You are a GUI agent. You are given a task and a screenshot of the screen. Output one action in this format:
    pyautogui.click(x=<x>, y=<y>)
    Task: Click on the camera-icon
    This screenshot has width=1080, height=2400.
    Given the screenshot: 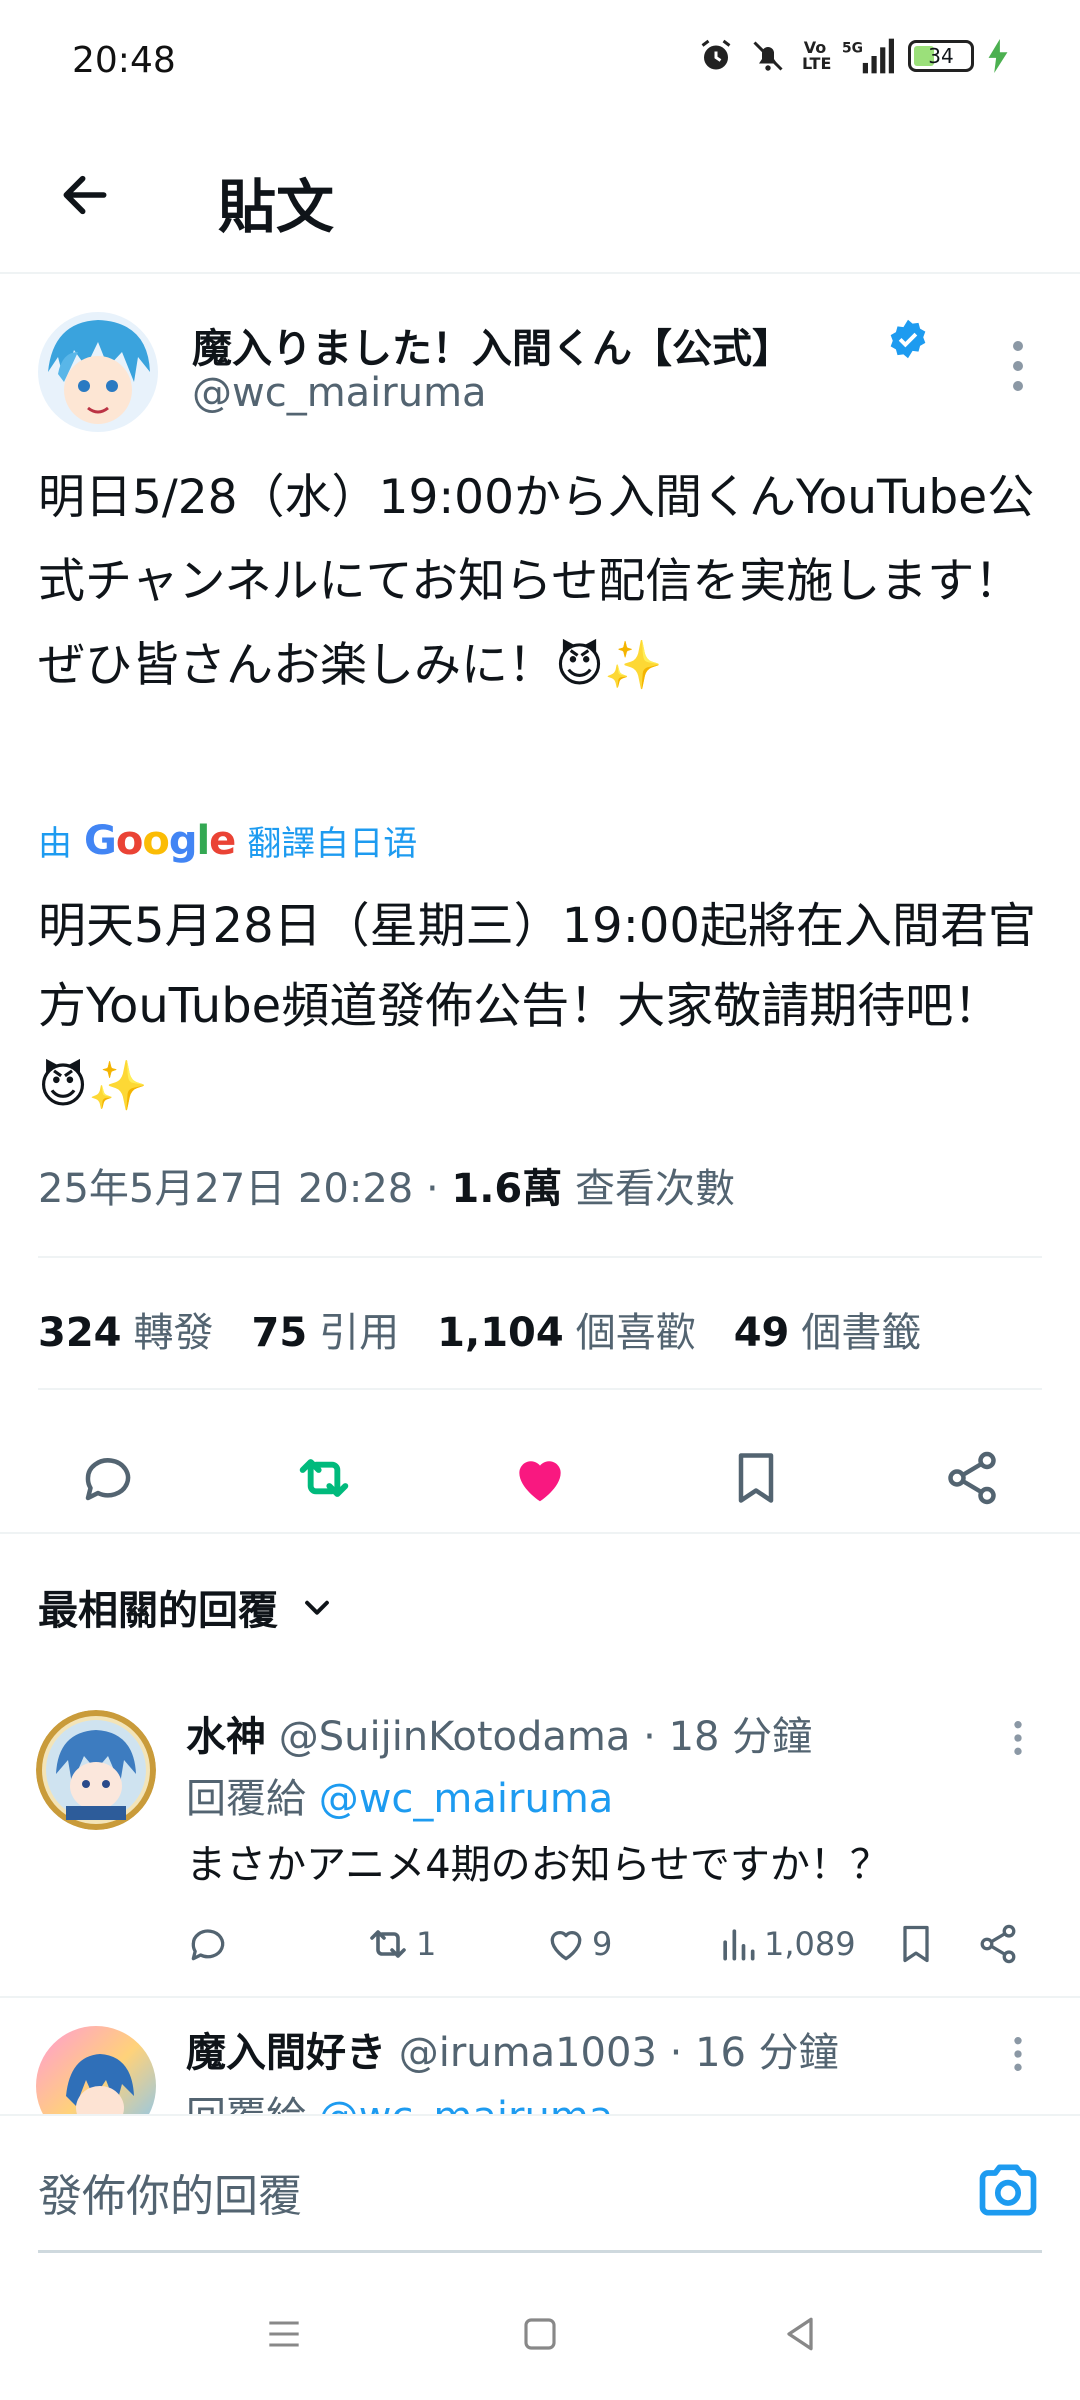 What is the action you would take?
    pyautogui.click(x=1008, y=2190)
    